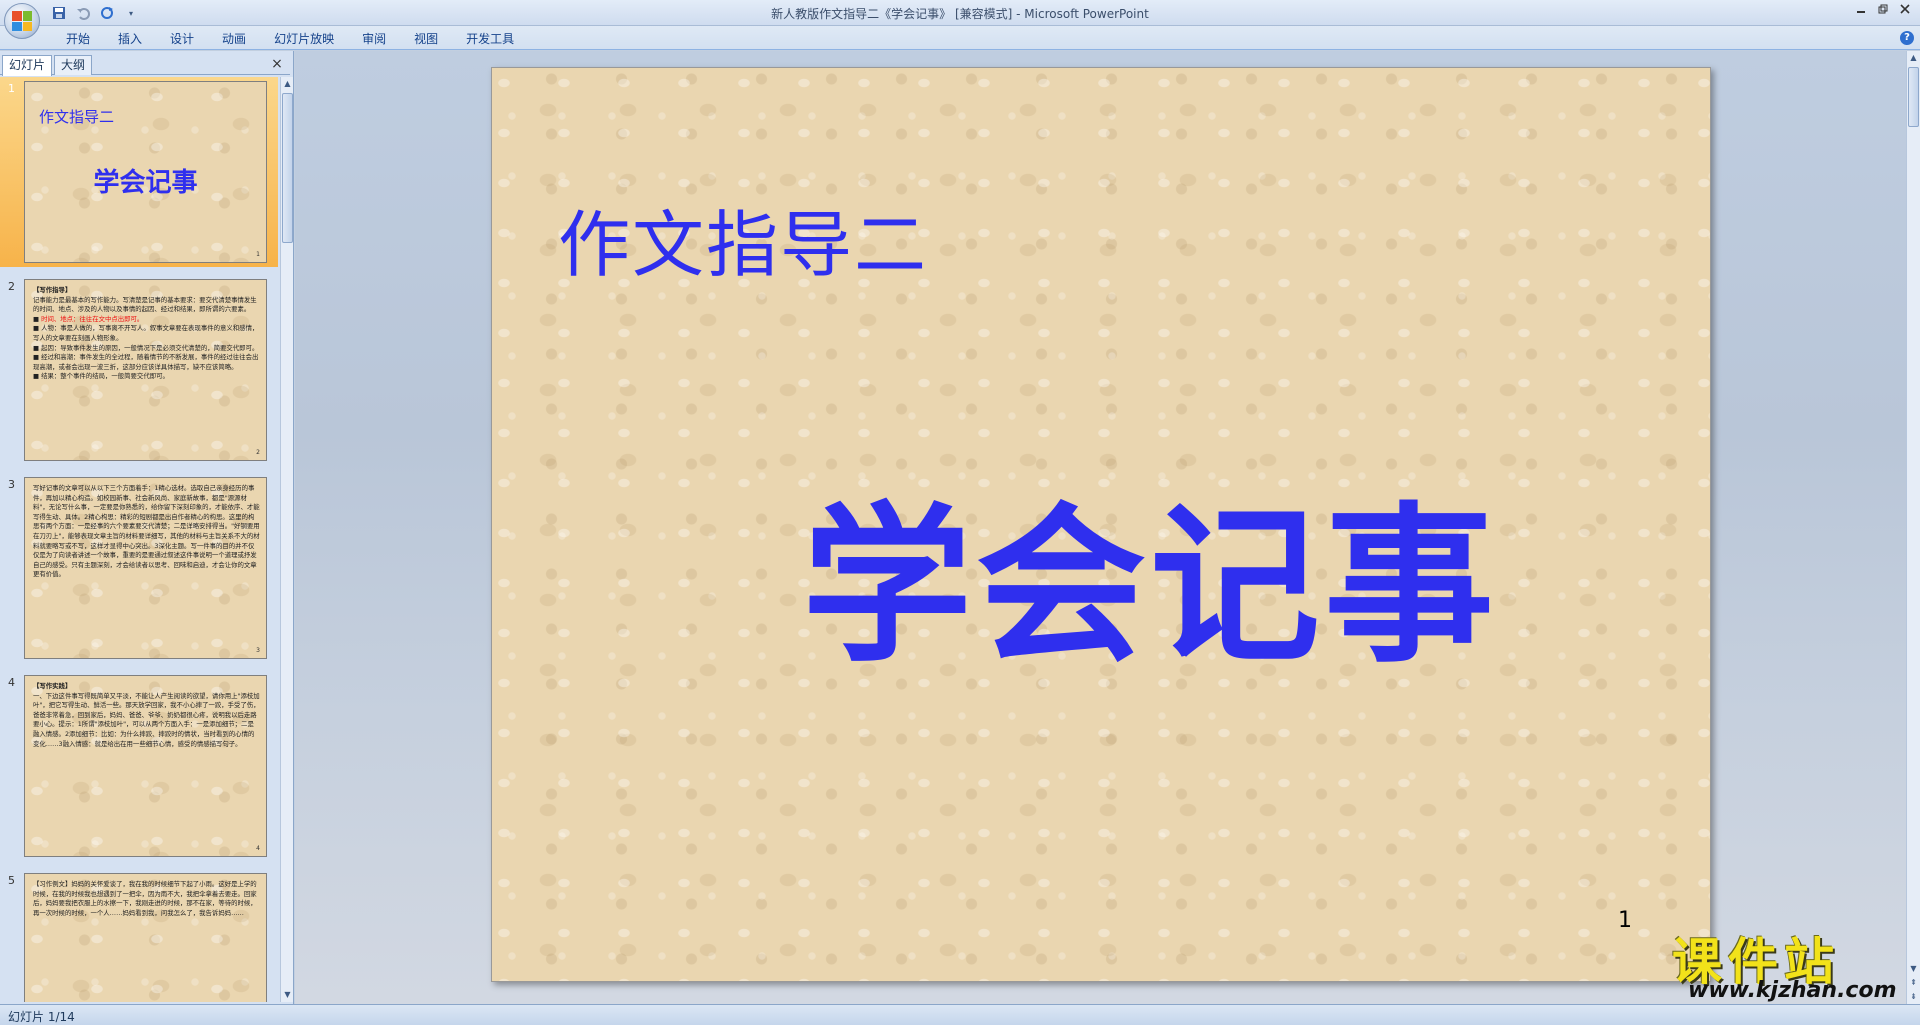 The width and height of the screenshot is (1920, 1025). I want to click on thumbnail-page-number: 4, so click(258, 848).